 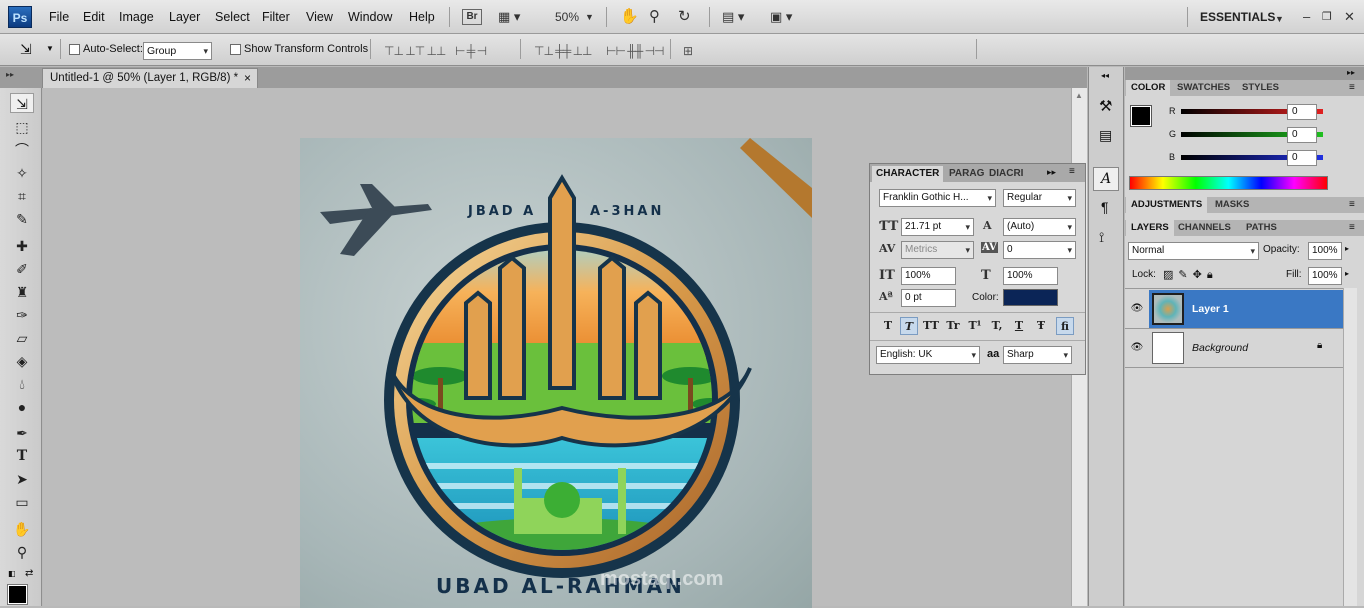 What do you see at coordinates (1037, 355) in the screenshot?
I see `antialias-dropdown: Sharp ▾` at bounding box center [1037, 355].